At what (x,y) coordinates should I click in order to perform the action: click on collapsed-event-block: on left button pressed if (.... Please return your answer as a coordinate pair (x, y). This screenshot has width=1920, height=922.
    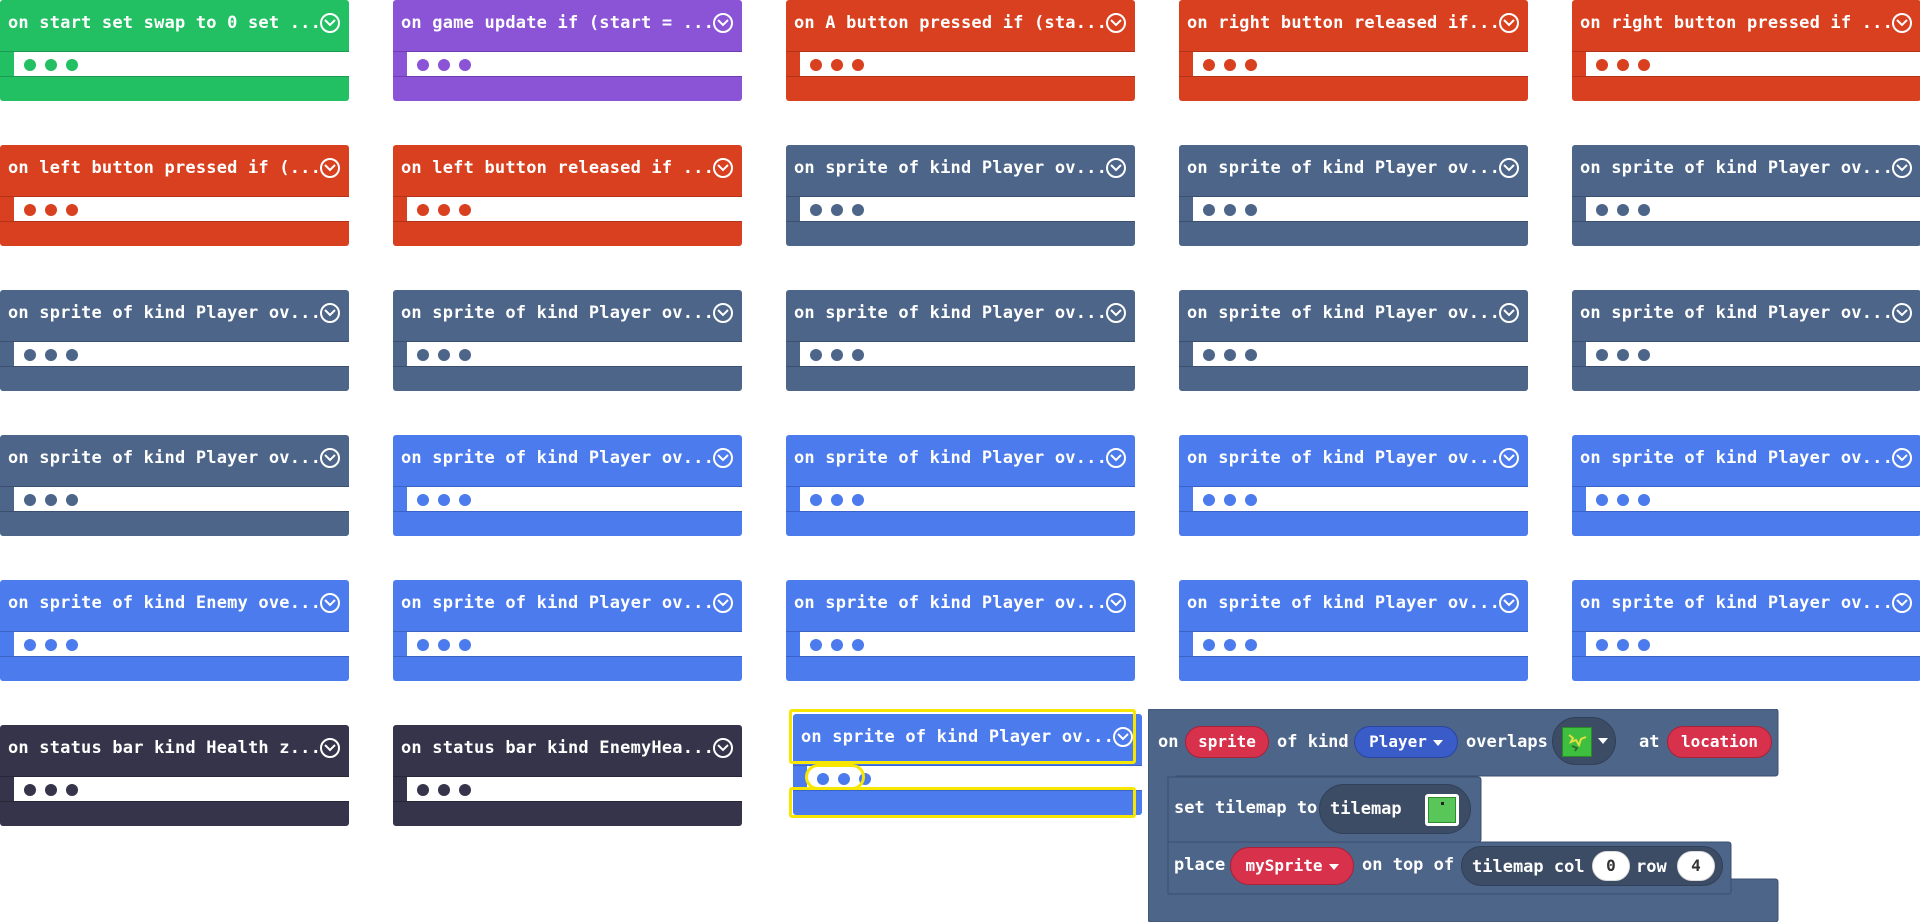
    Looking at the image, I should click on (174, 195).